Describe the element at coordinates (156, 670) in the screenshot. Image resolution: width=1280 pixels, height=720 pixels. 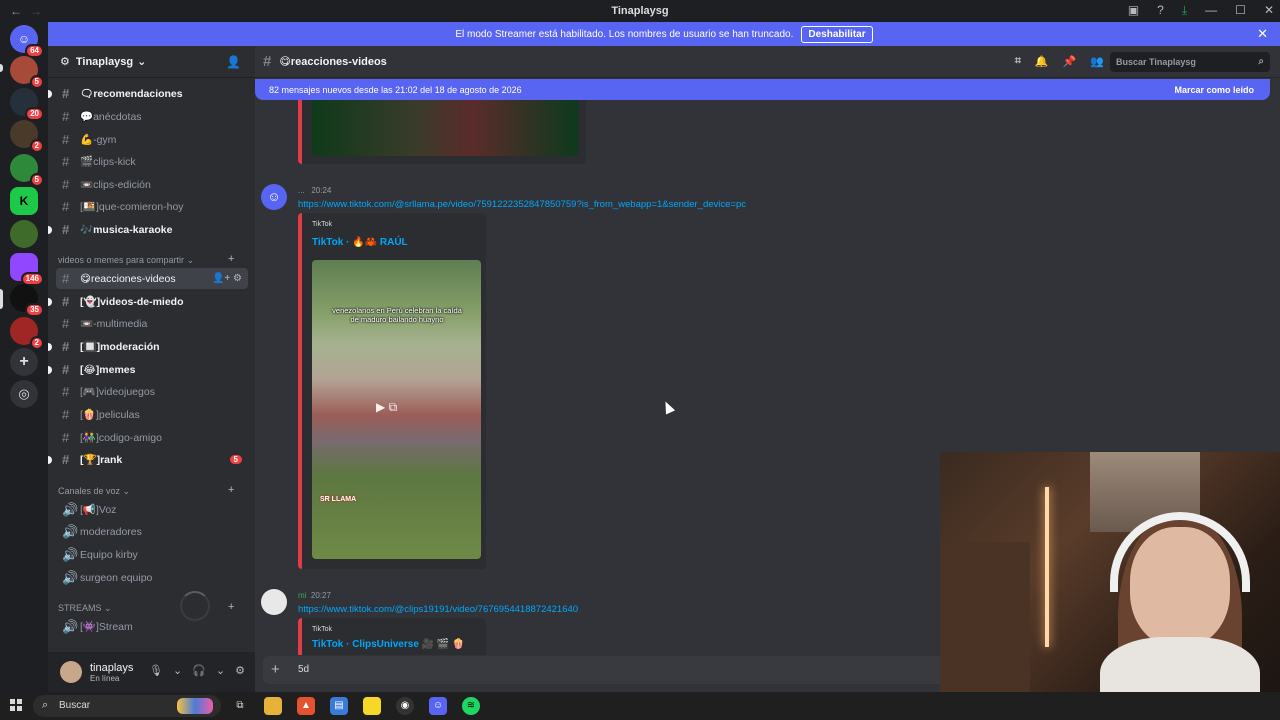
I see `microphone-icon: 🎙` at that location.